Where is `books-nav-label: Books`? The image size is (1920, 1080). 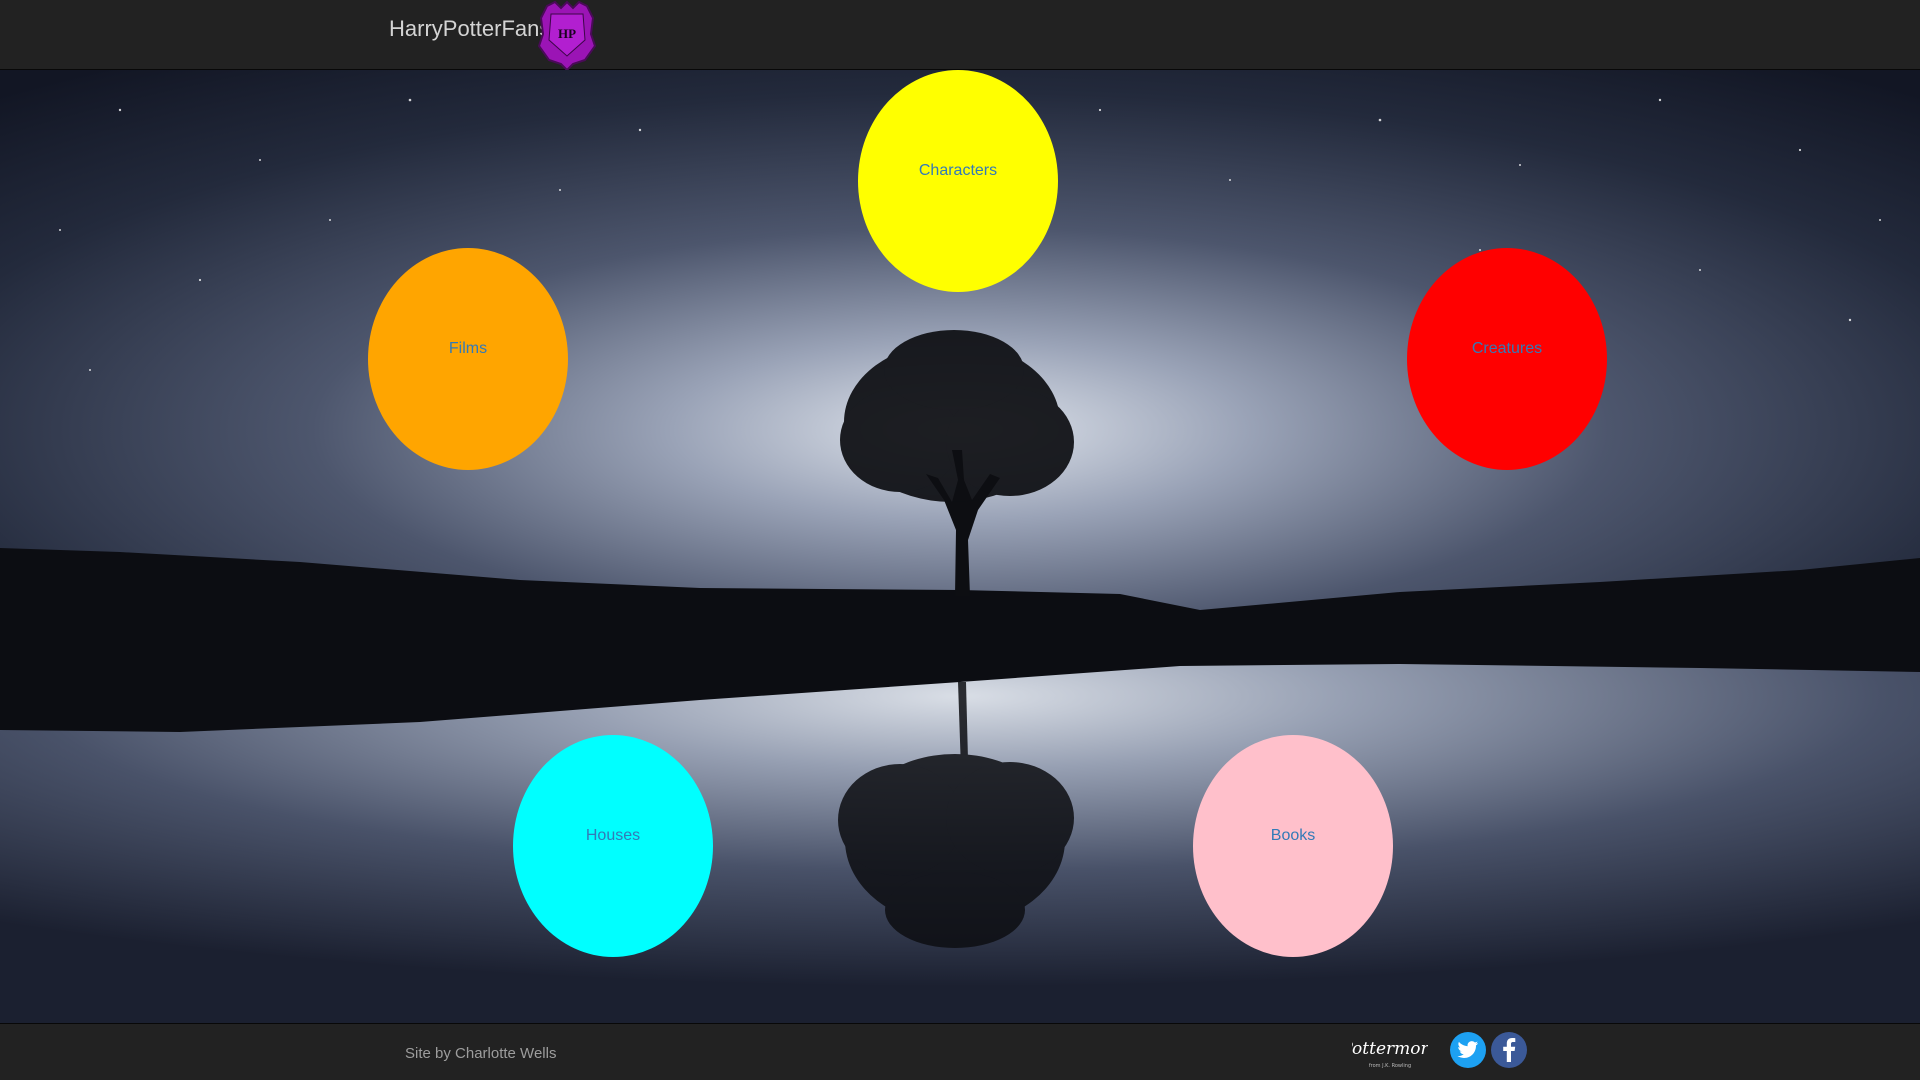 books-nav-label: Books is located at coordinates (1293, 835).